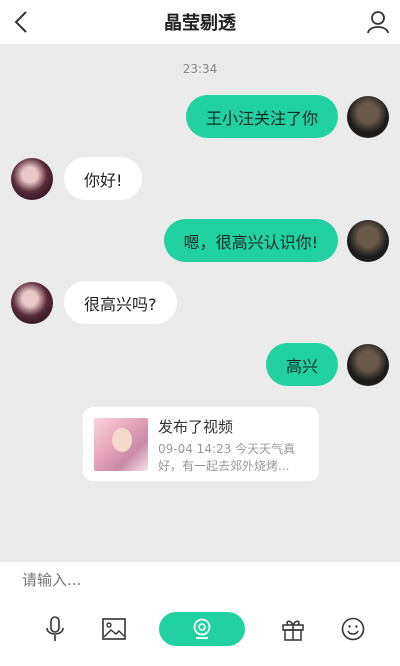 This screenshot has width=400, height=666. What do you see at coordinates (301, 364) in the screenshot?
I see `message-bubble-sent: 高兴` at bounding box center [301, 364].